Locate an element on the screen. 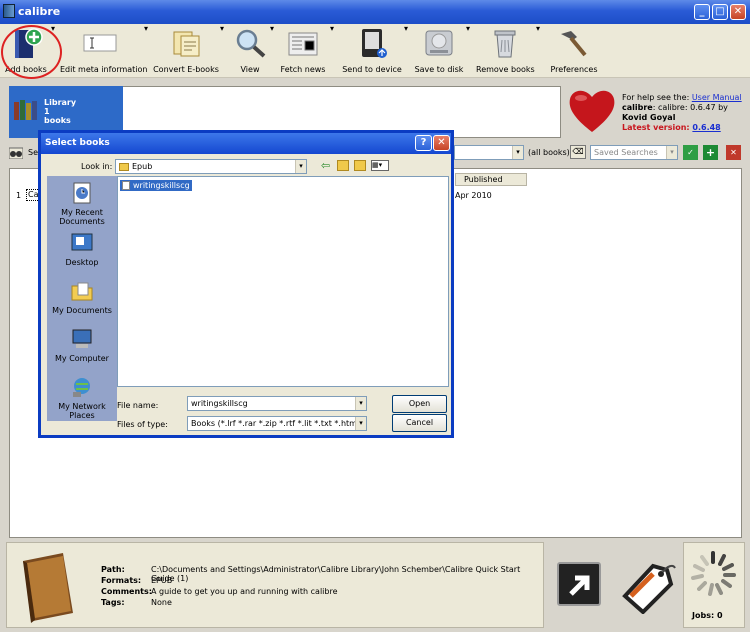  ereader-icon is located at coordinates (374, 43).